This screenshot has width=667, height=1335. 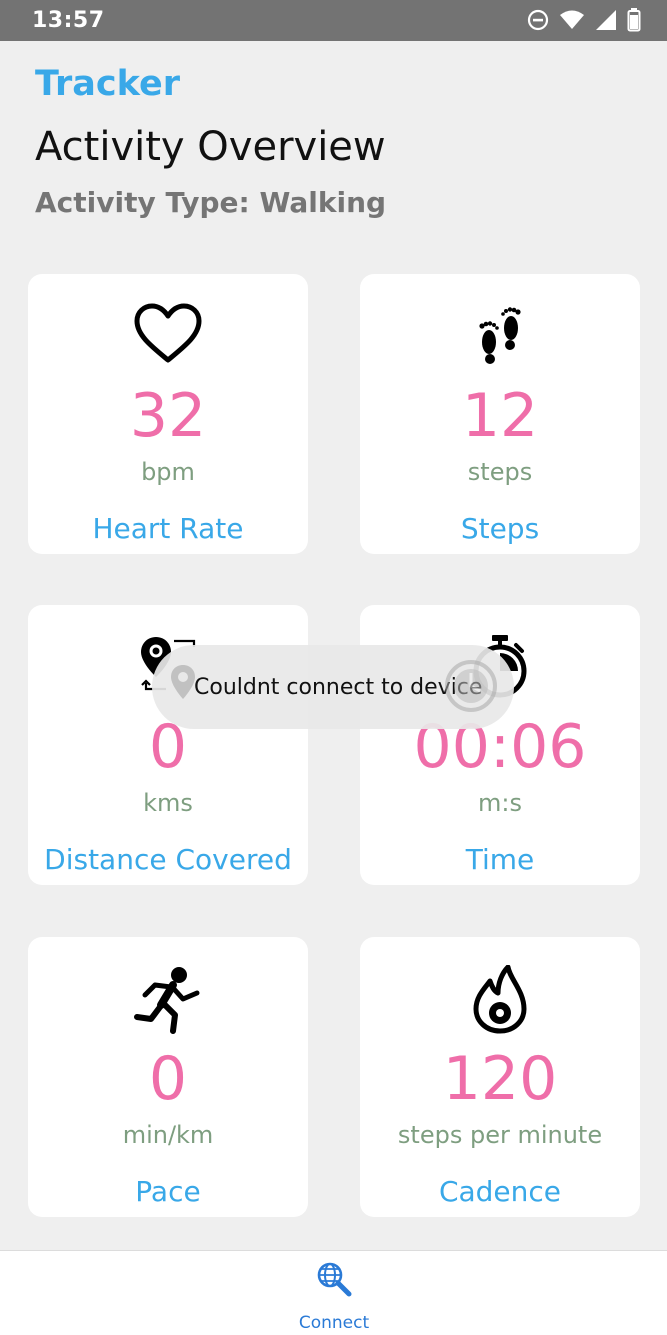 I want to click on status-icons, so click(x=584, y=20).